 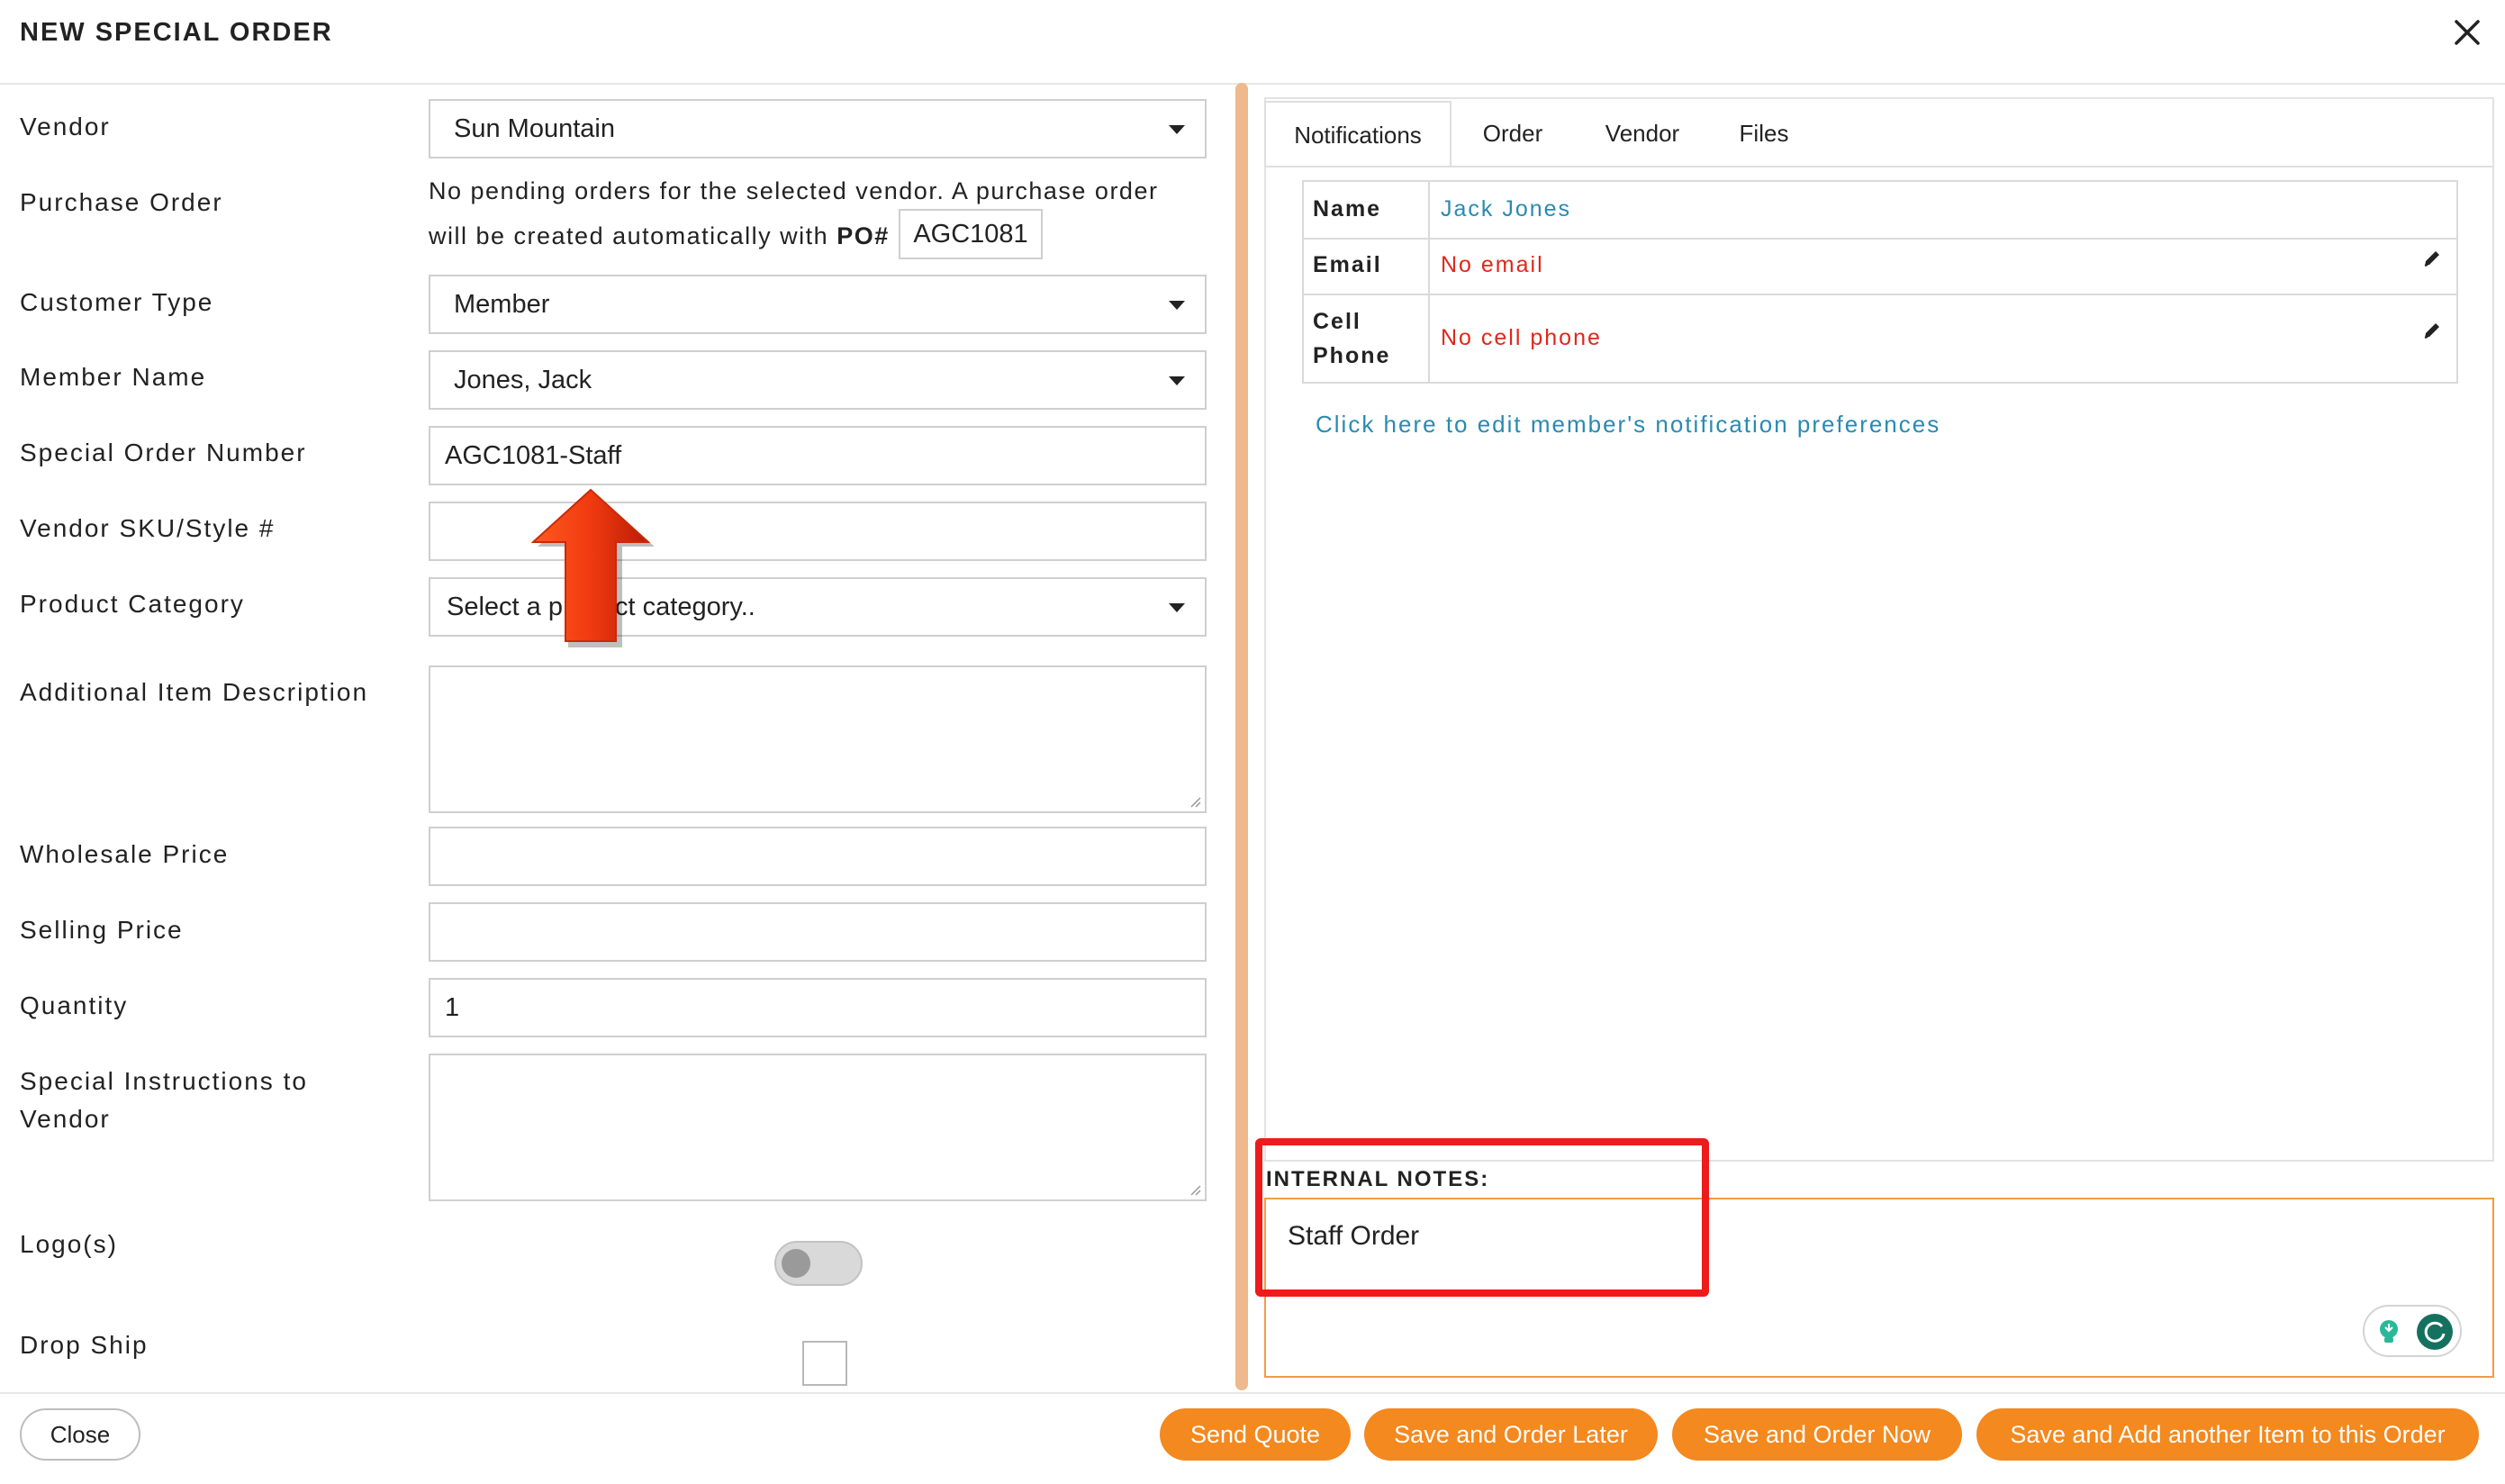 I want to click on email-value: No email, so click(x=1492, y=264).